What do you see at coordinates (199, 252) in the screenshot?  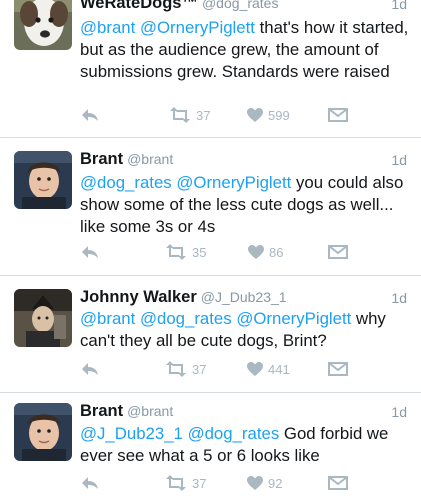 I see `retweet-count: 35` at bounding box center [199, 252].